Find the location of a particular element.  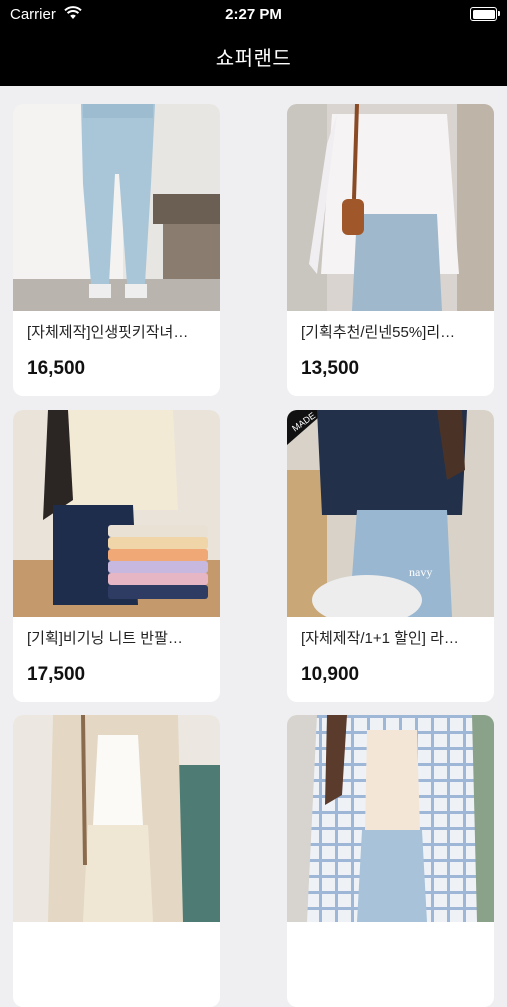

product-card: [기획추천/린넨55%]리… 13,500 is located at coordinates (390, 250).